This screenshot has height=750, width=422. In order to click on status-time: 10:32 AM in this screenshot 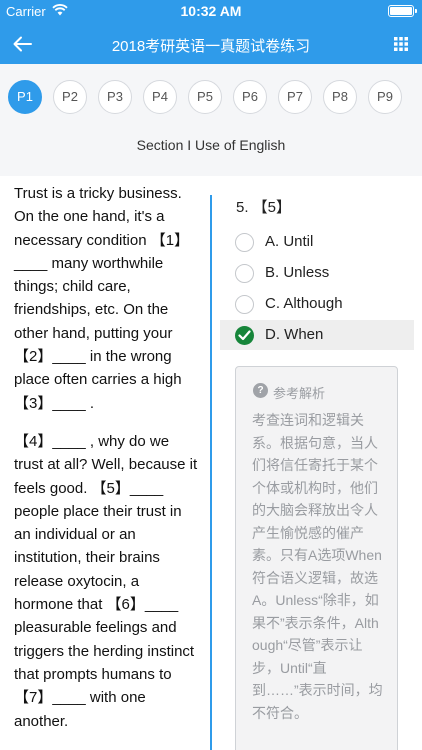, I will do `click(211, 11)`.